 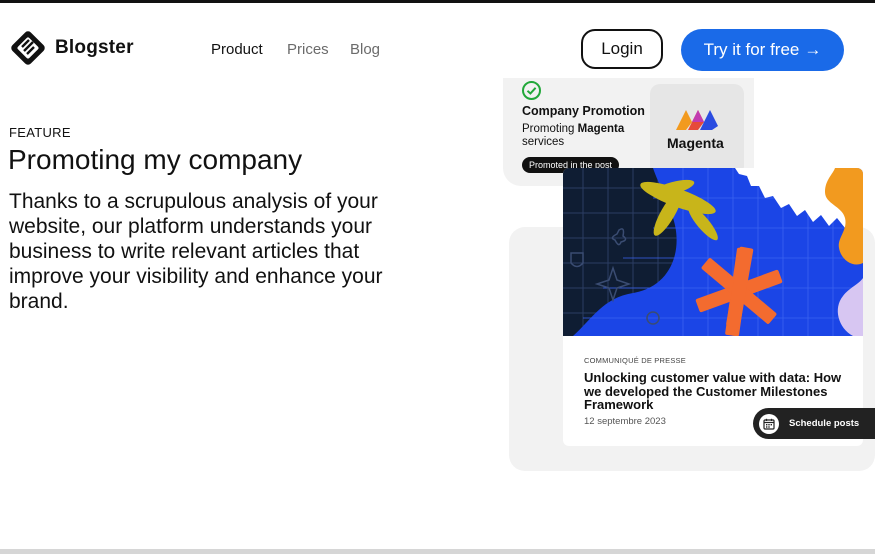 I want to click on arrow-right-icon: →, so click(x=813, y=49).